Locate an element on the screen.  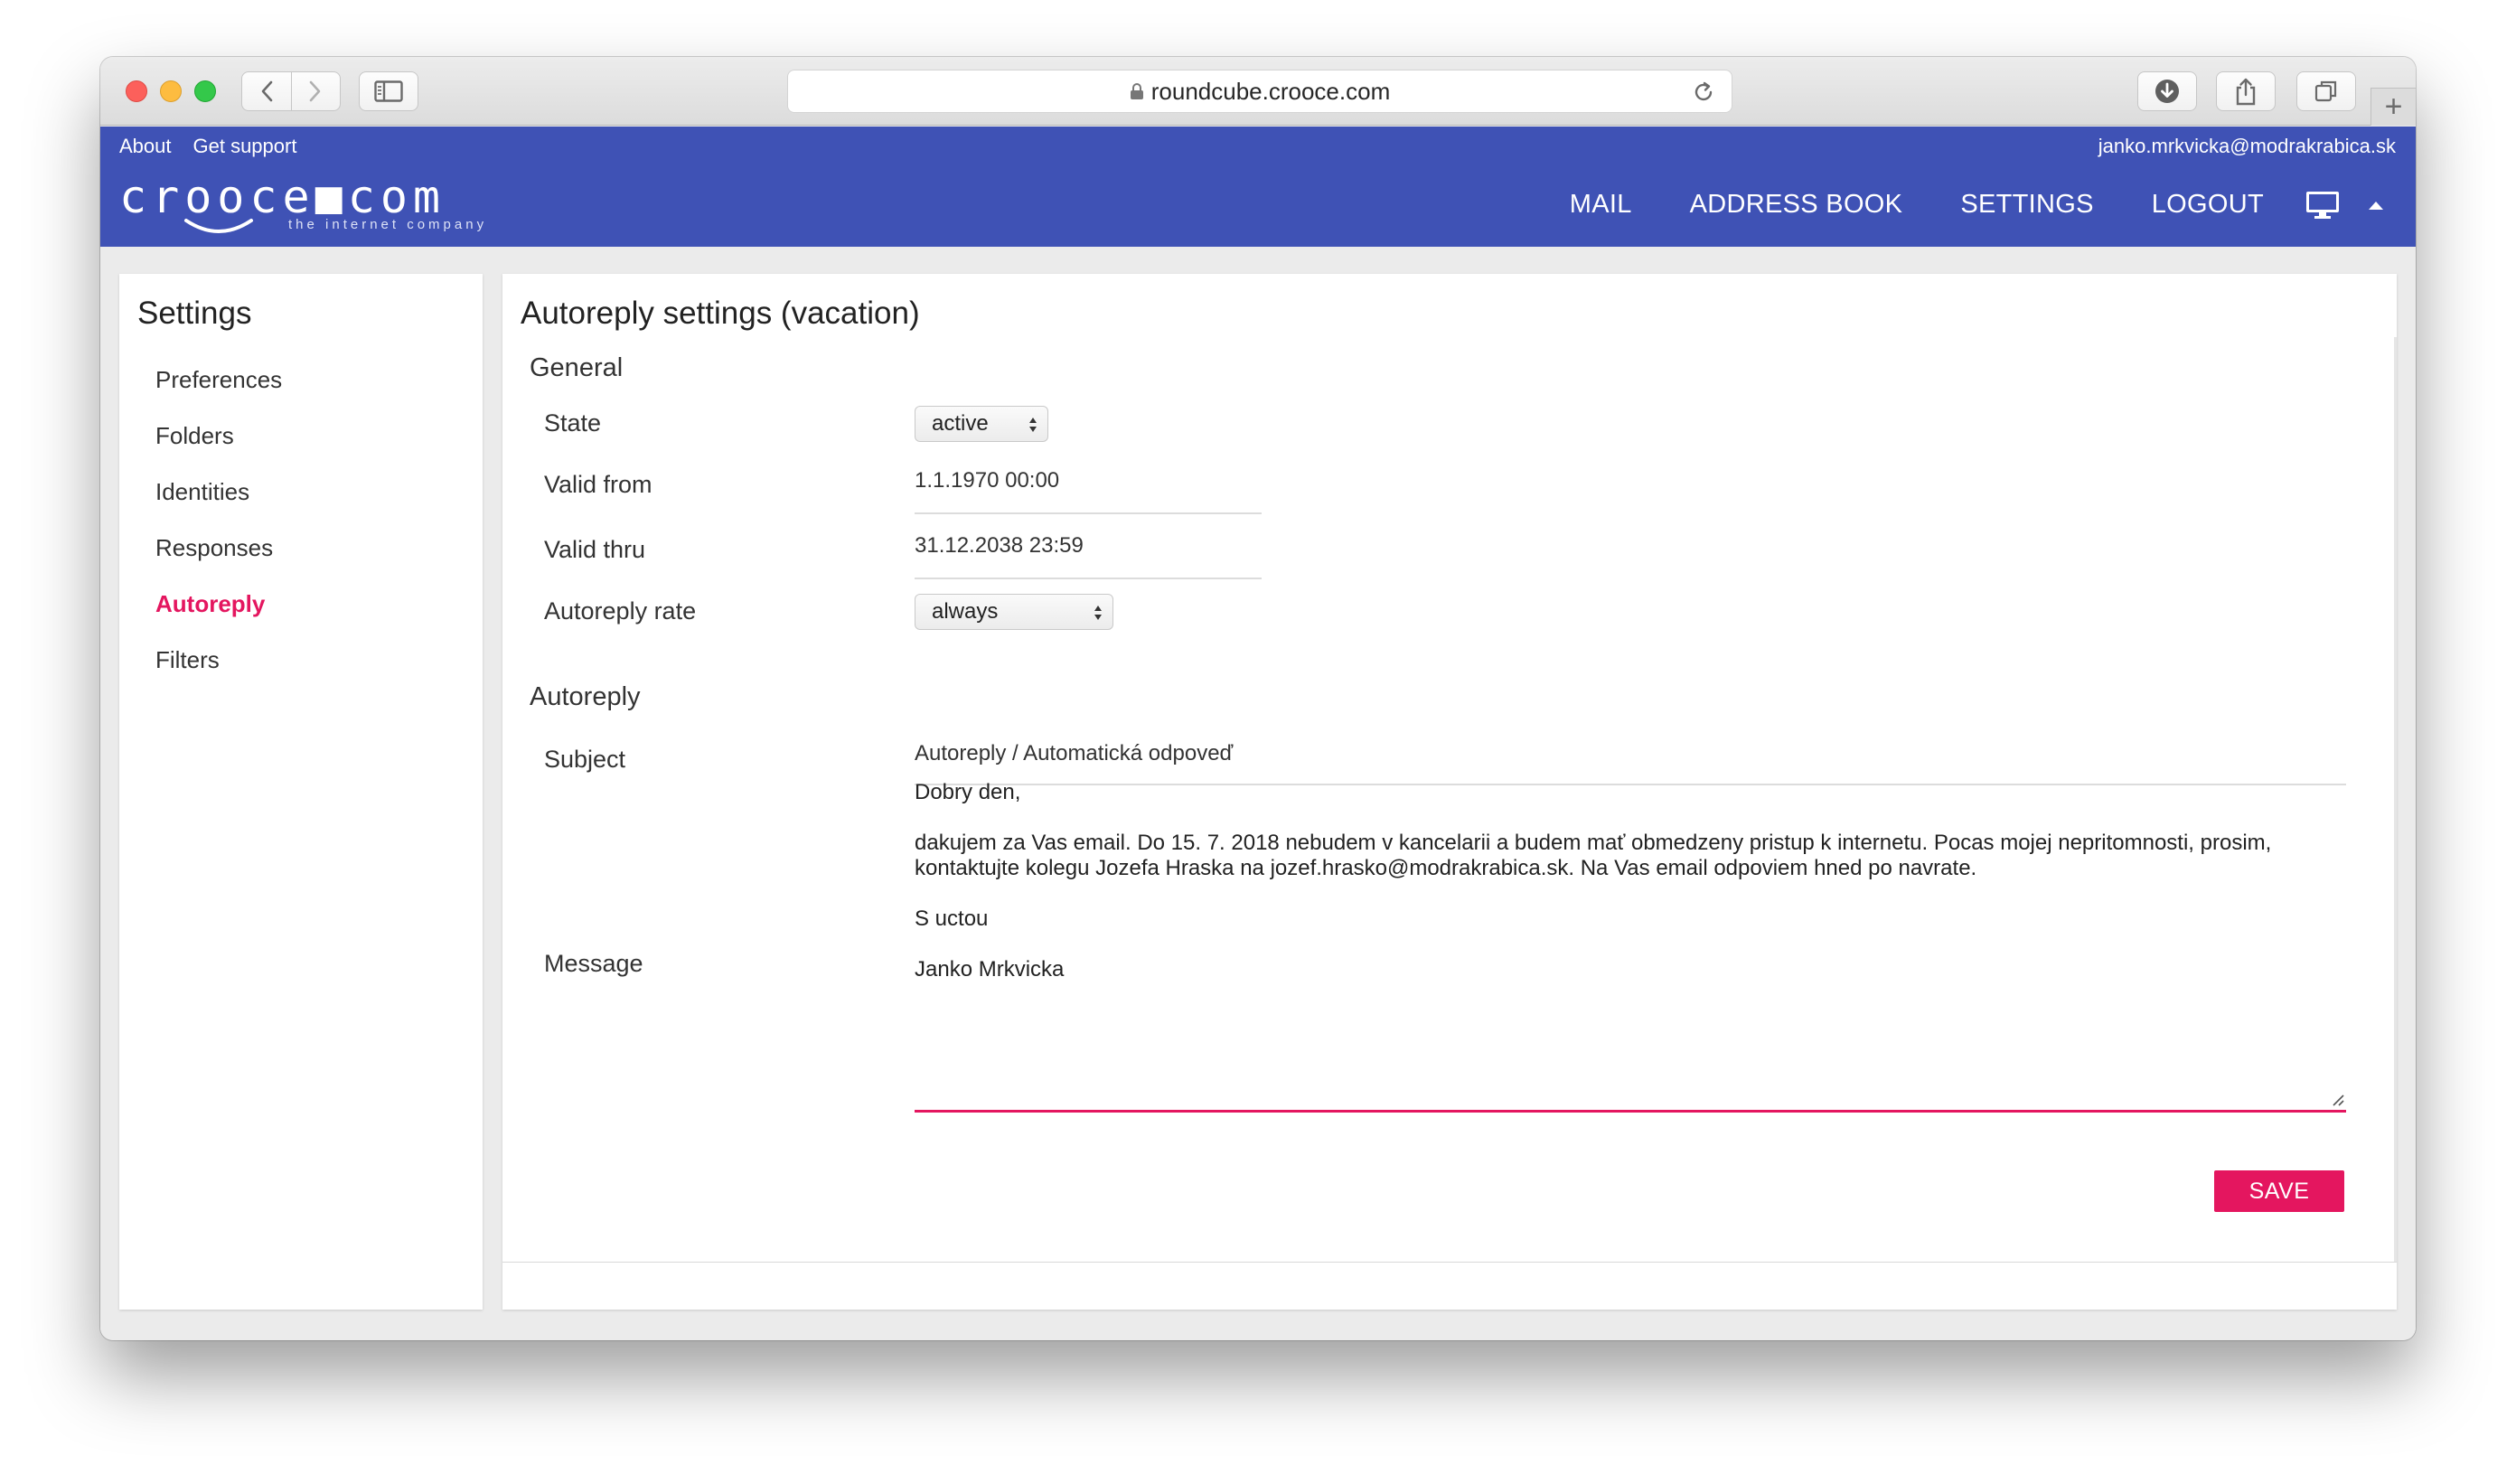
browser-titlebar: roundcube.crooce.com + is located at coordinates (1258, 91).